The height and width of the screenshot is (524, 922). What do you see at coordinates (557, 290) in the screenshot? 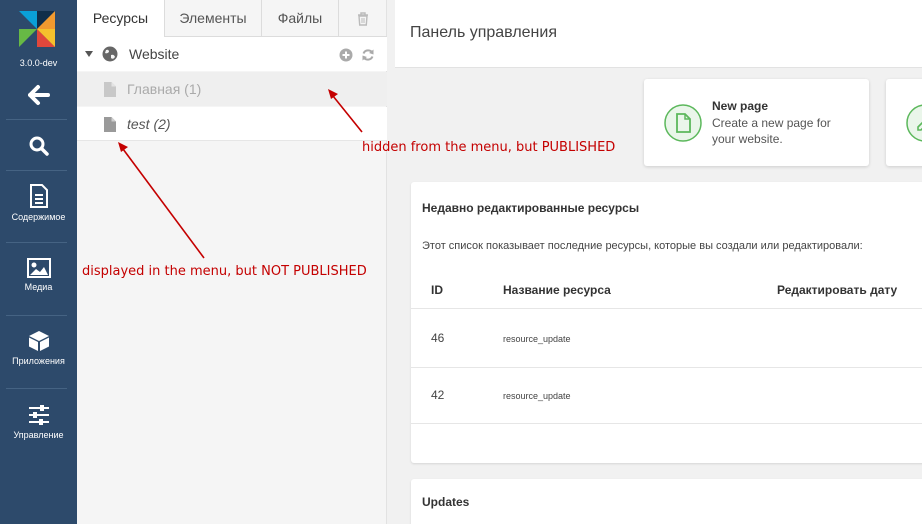
I see `column-header-name: Название ресурса` at bounding box center [557, 290].